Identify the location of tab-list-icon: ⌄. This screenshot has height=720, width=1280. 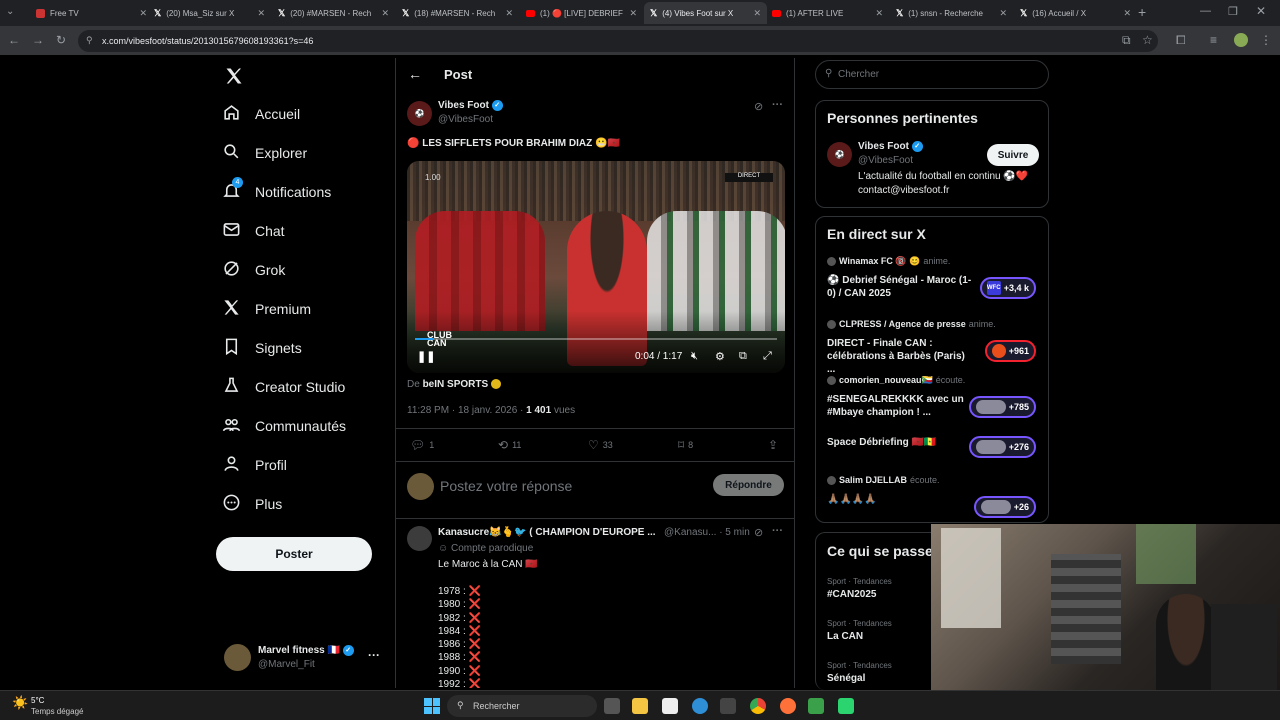
(10, 11).